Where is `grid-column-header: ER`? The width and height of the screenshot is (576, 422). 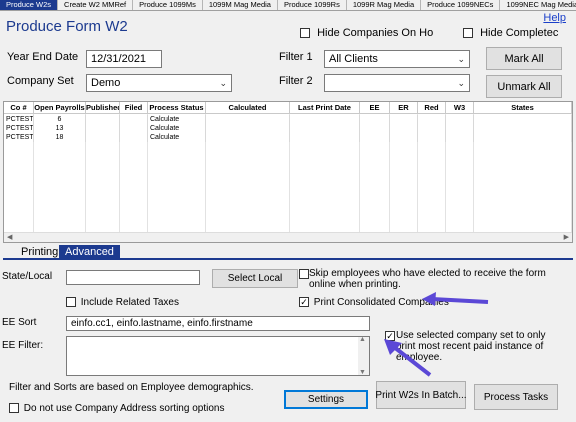
grid-column-header: ER is located at coordinates (404, 107).